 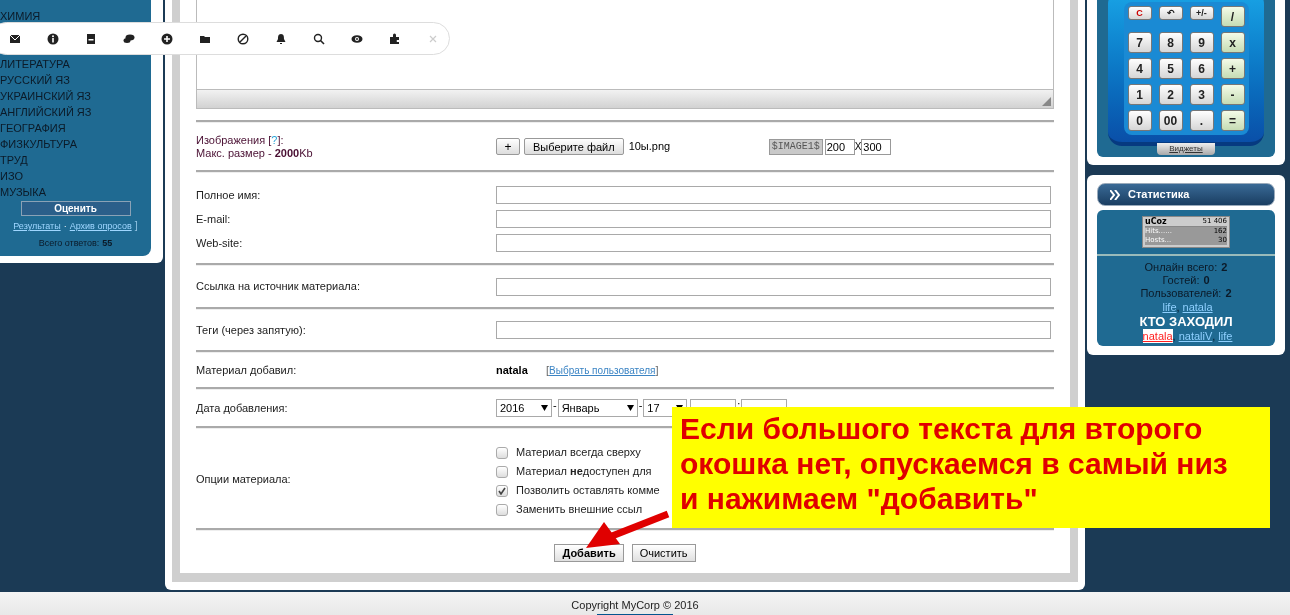 What do you see at coordinates (167, 38) in the screenshot?
I see `plus-circle-icon` at bounding box center [167, 38].